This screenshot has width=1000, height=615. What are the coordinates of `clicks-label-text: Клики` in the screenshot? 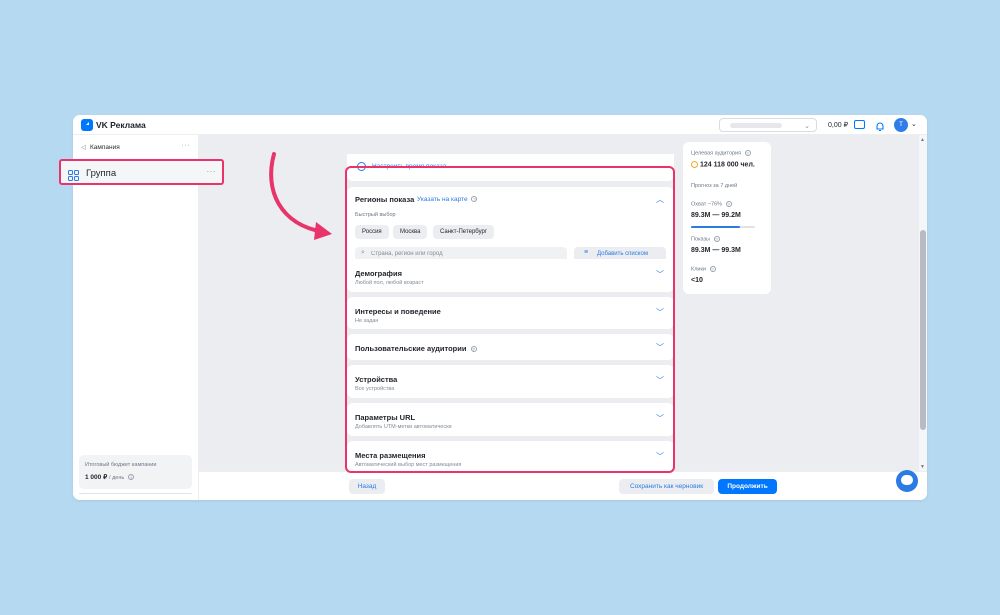 It's located at (698, 269).